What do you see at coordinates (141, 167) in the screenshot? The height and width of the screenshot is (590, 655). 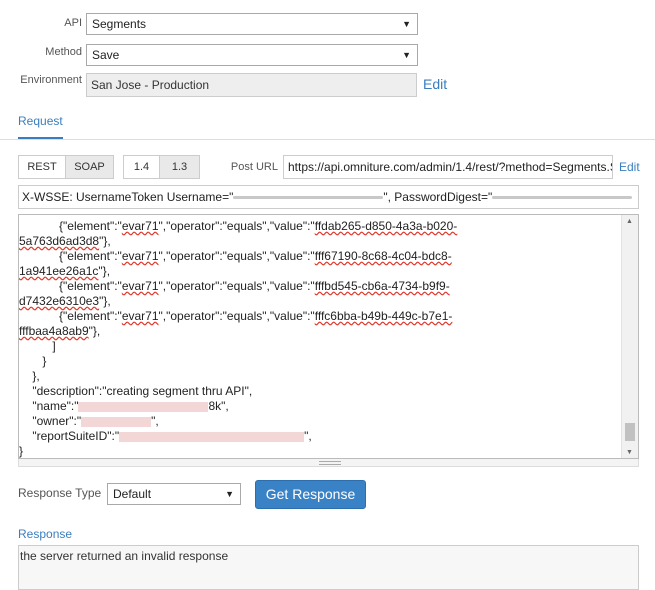 I see `version-1-4-toggle: 1.4` at bounding box center [141, 167].